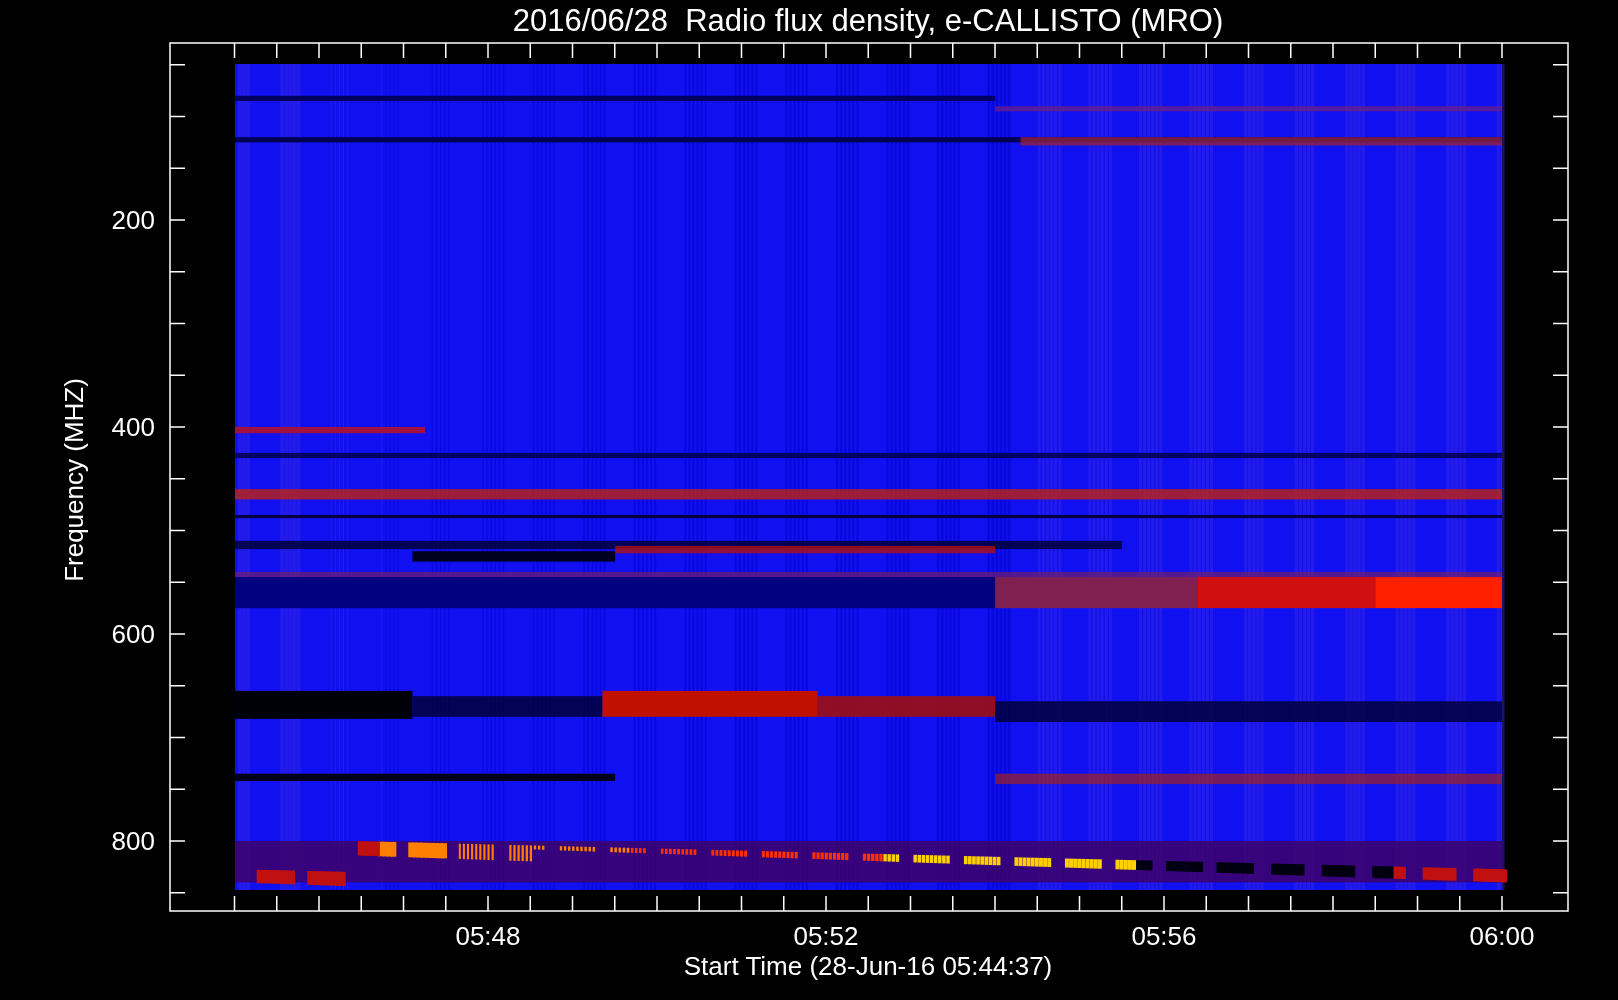  I want to click on x-tick-label: 05:52, so click(826, 936).